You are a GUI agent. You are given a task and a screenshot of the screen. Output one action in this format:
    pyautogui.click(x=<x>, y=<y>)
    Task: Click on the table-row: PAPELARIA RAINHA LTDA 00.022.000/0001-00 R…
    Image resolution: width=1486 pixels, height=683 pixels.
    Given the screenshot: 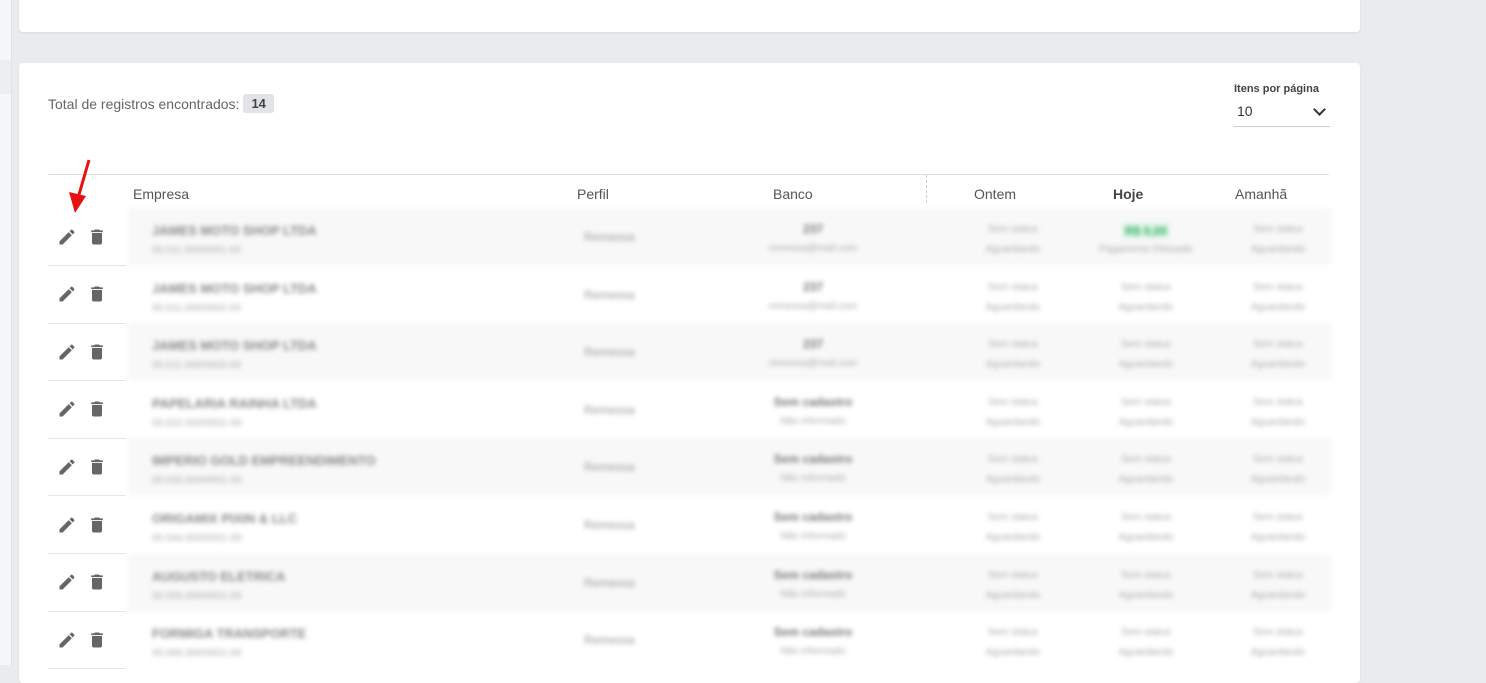 What is the action you would take?
    pyautogui.click(x=689, y=410)
    